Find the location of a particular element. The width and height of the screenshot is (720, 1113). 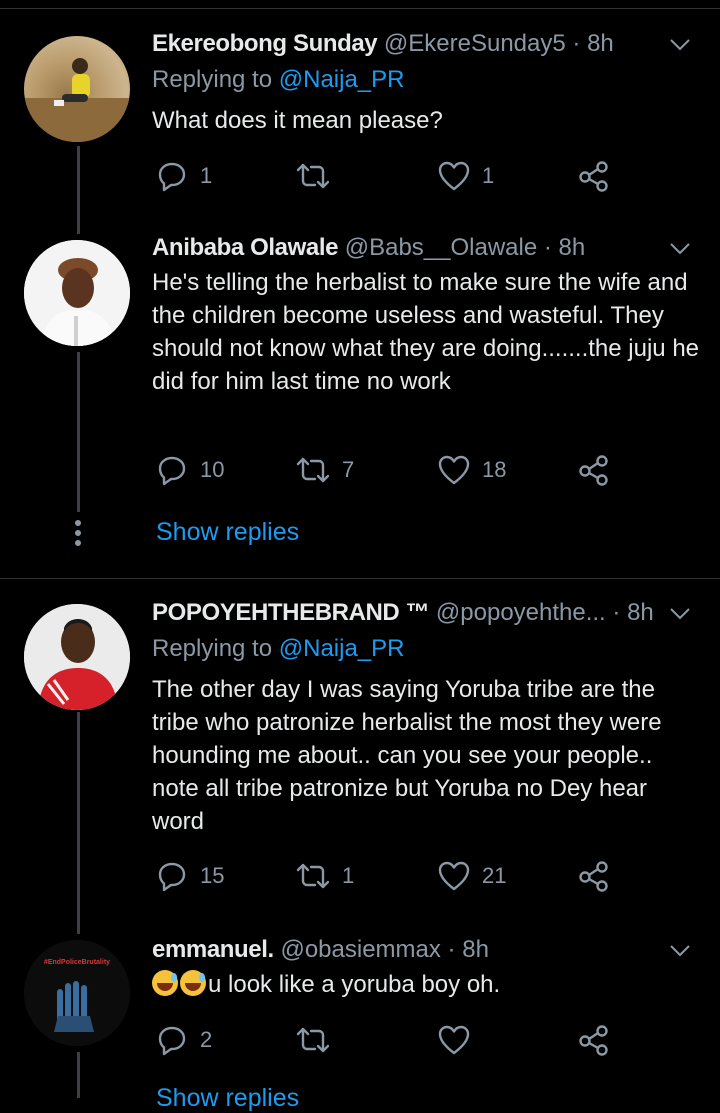

like-button is located at coordinates (460, 1040).